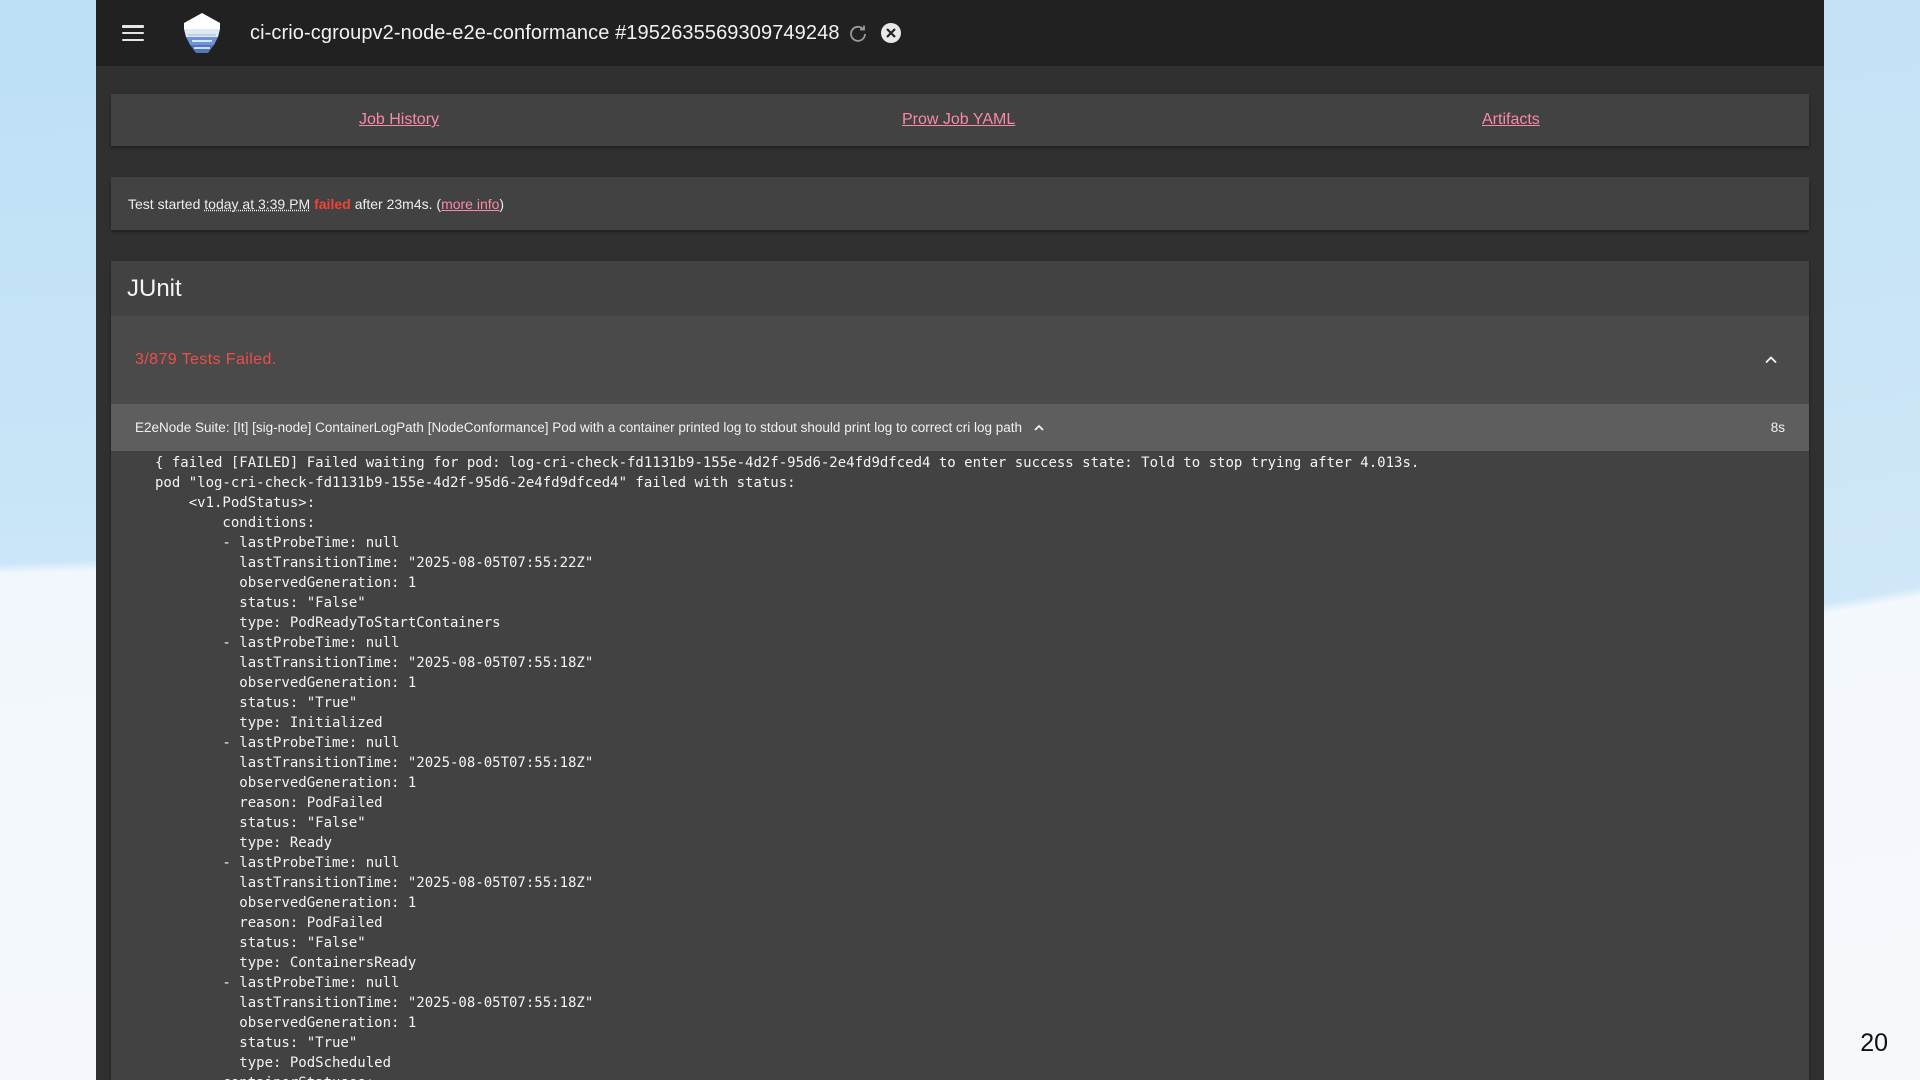 Image resolution: width=1920 pixels, height=1080 pixels. I want to click on junit-title: JUnit, so click(154, 288).